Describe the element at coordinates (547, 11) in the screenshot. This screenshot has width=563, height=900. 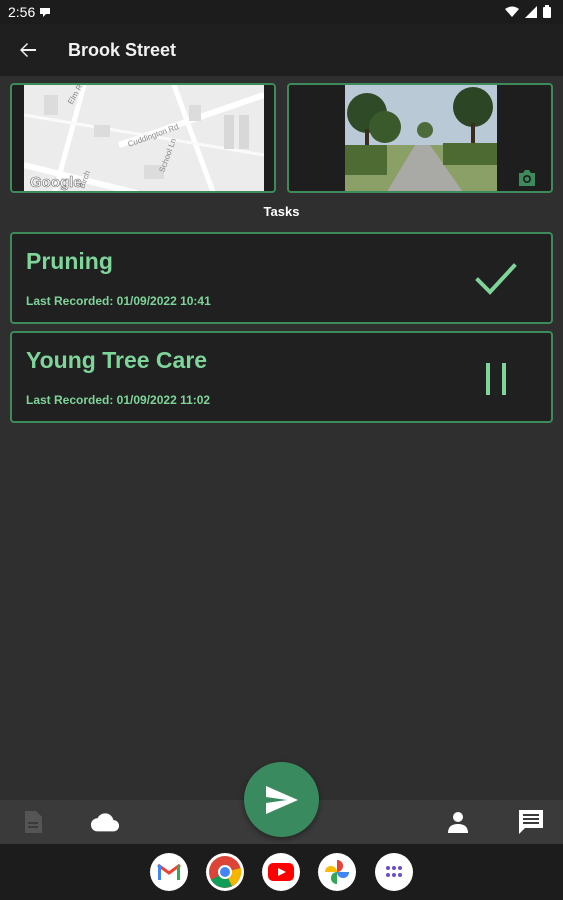
I see `battery-icon` at that location.